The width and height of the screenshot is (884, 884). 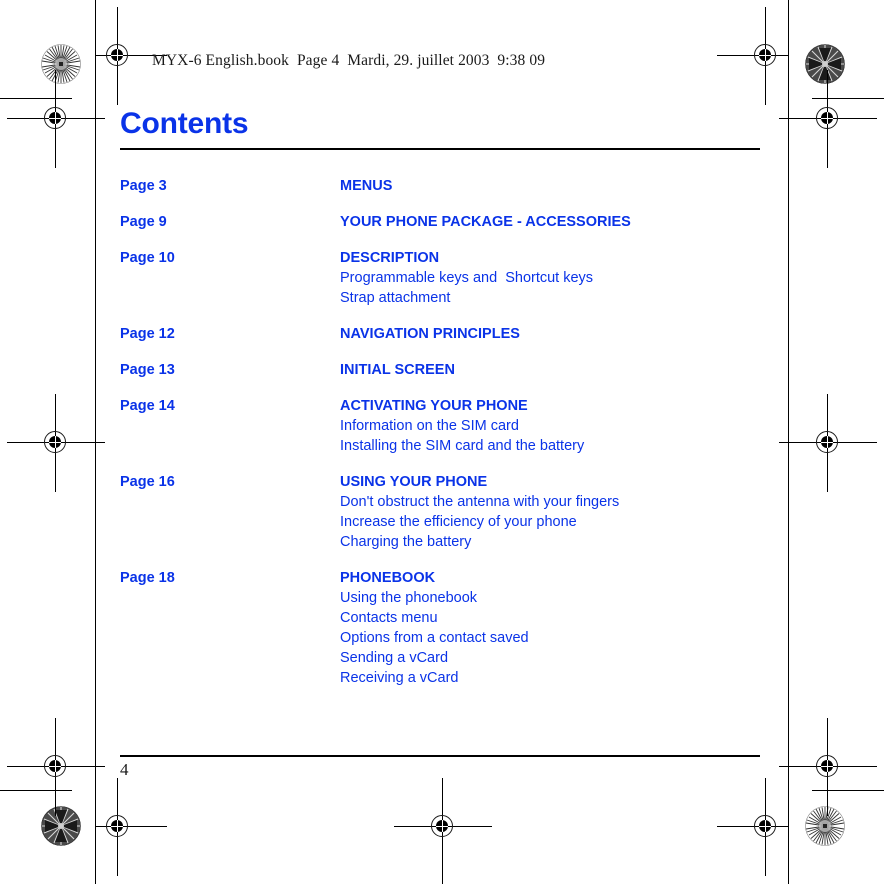 I want to click on star-target-light-icon-bottom-right, so click(x=825, y=826).